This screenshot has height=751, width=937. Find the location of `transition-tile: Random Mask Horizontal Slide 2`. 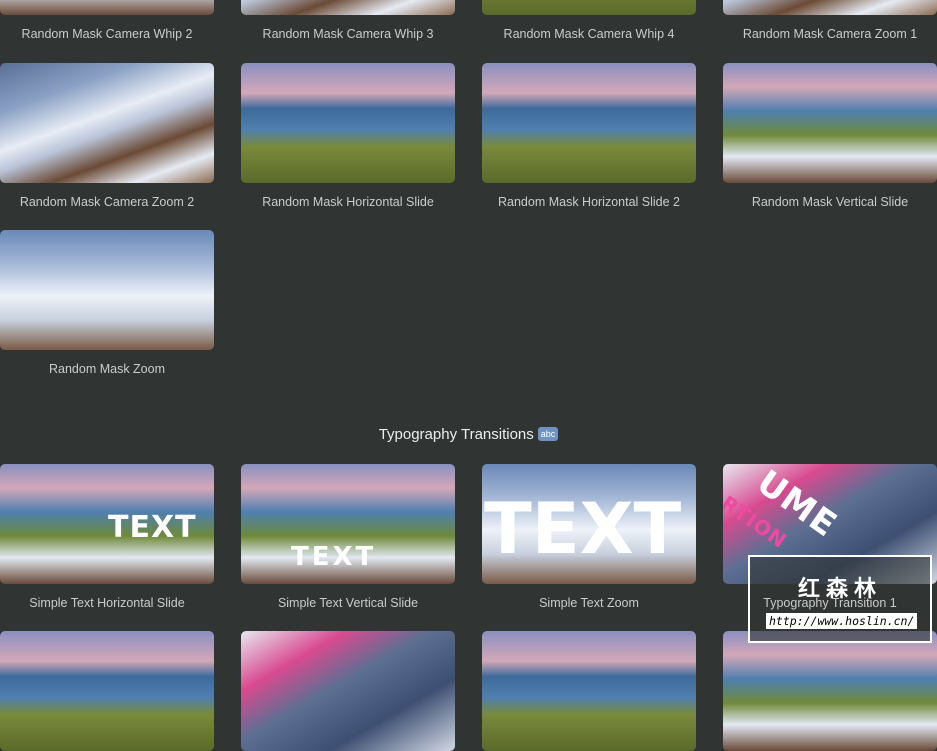

transition-tile: Random Mask Horizontal Slide 2 is located at coordinates (589, 136).